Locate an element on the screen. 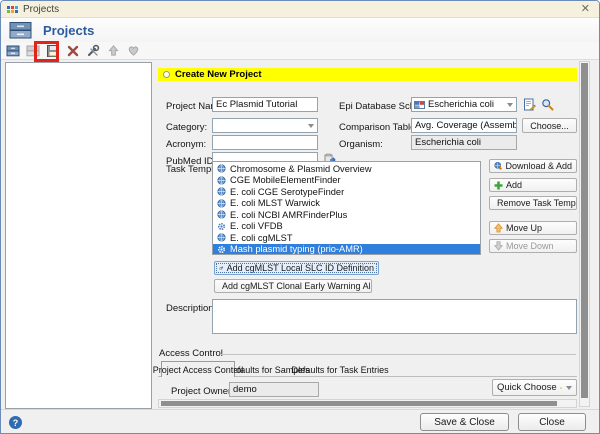 This screenshot has height=434, width=600. task-template-item: CGE MobileElementFinder is located at coordinates (346, 181).